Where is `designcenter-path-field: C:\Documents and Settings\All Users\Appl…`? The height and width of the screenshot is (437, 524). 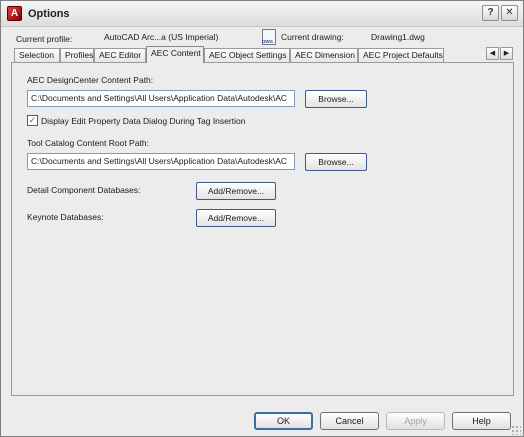
designcenter-path-field: C:\Documents and Settings\All Users\Appl… is located at coordinates (161, 98).